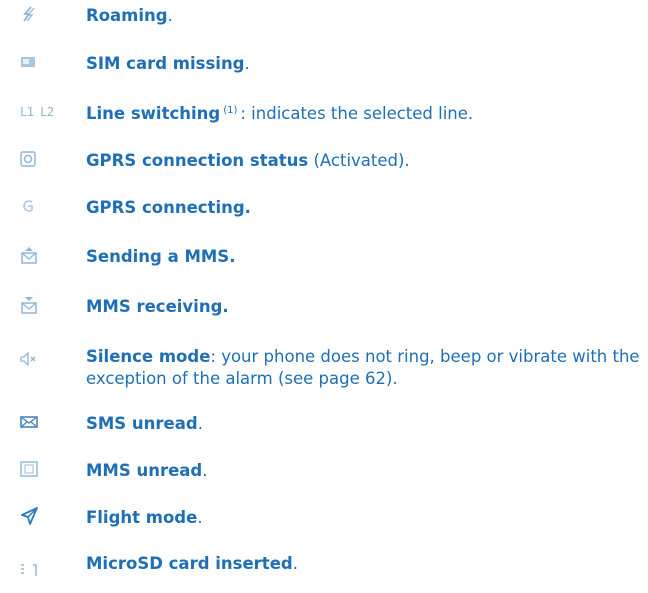 This screenshot has height=593, width=648. What do you see at coordinates (30, 305) in the screenshot?
I see `mms-receiving-icon` at bounding box center [30, 305].